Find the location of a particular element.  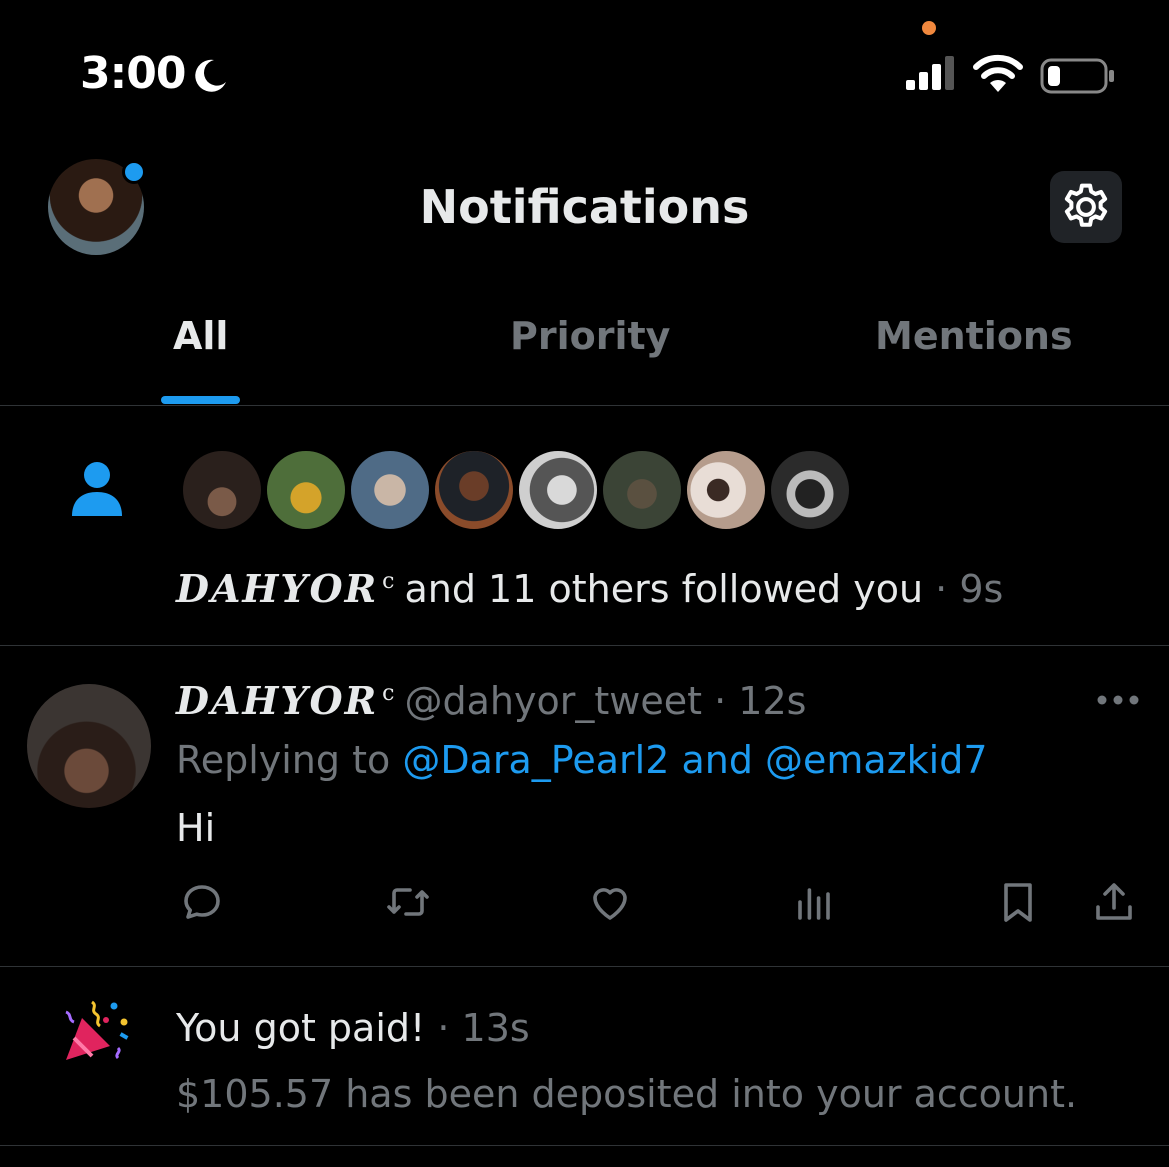

more-icon is located at coordinates (1118, 700).